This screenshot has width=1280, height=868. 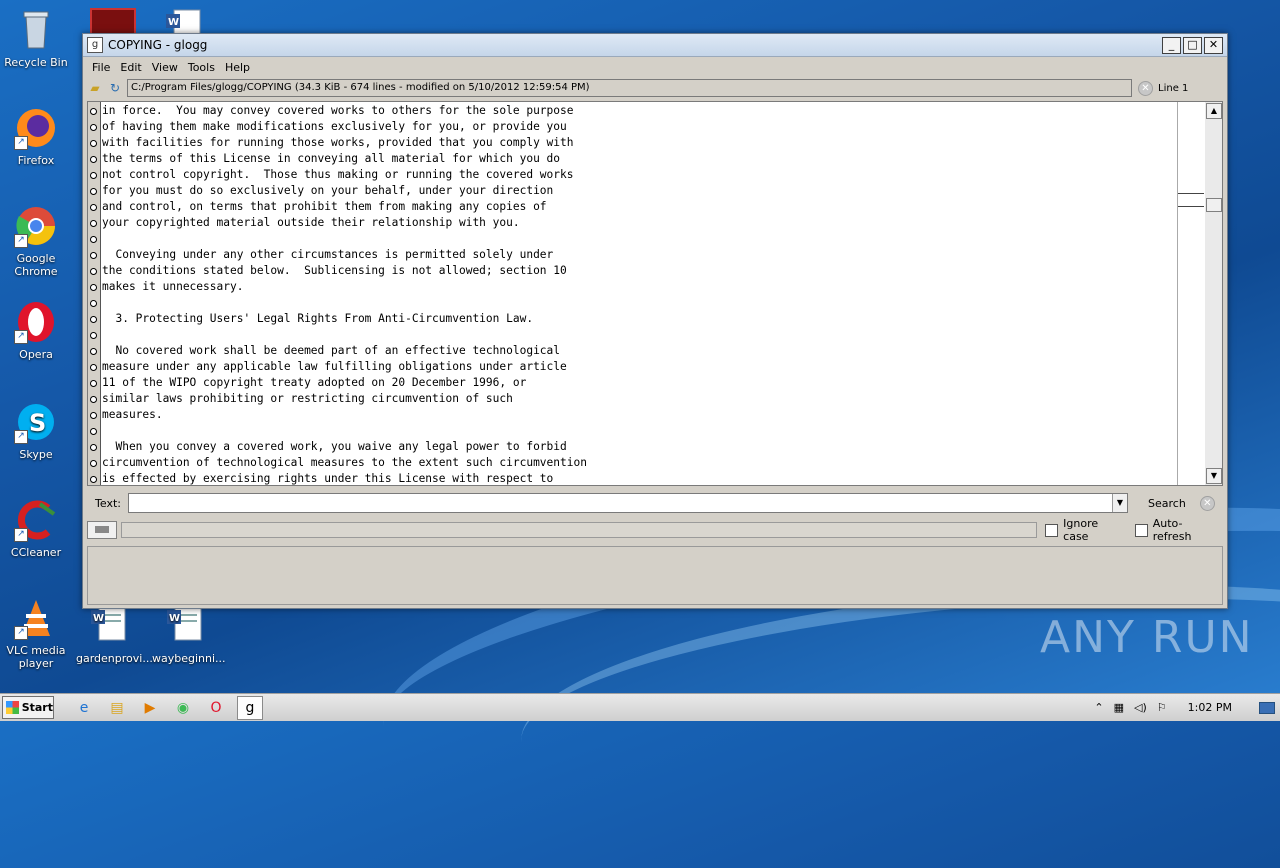 What do you see at coordinates (344, 415) in the screenshot?
I see `log-line: measures.` at bounding box center [344, 415].